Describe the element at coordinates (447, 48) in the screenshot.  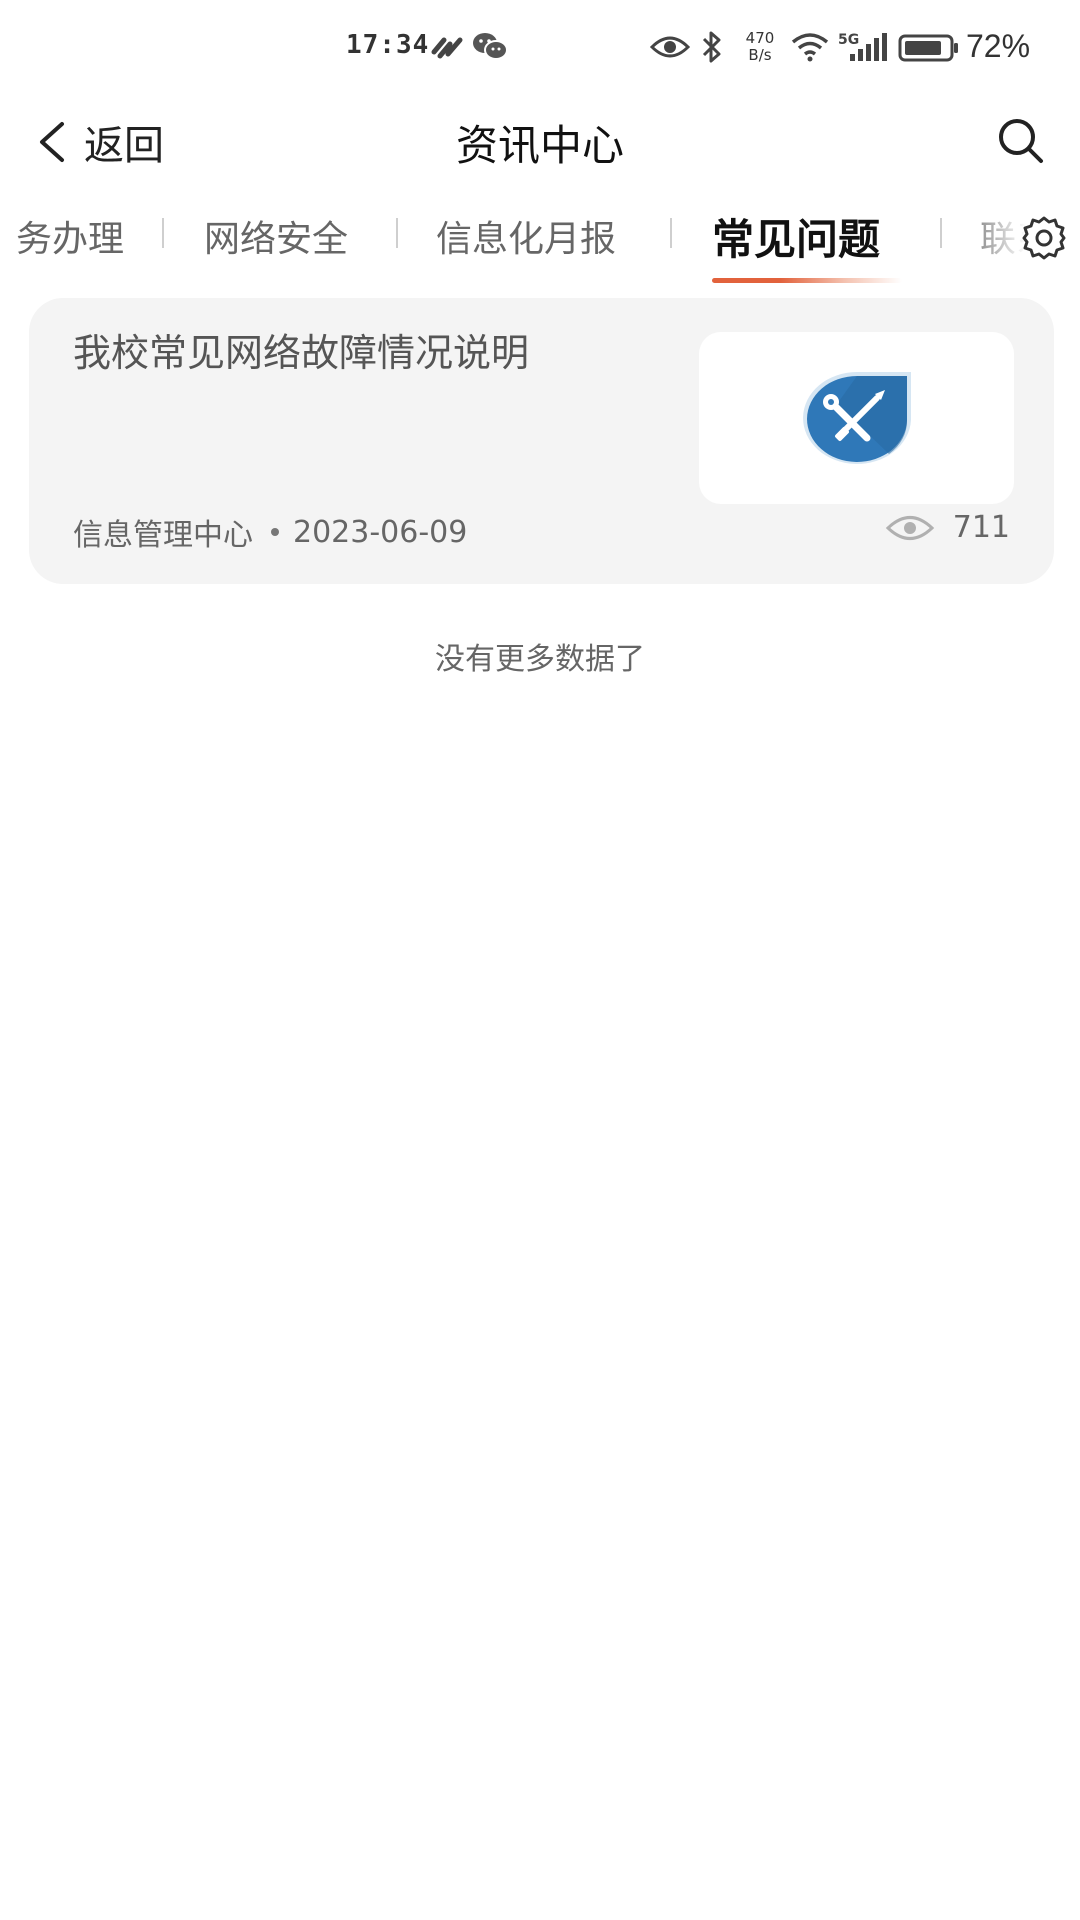
I see `link-icon` at that location.